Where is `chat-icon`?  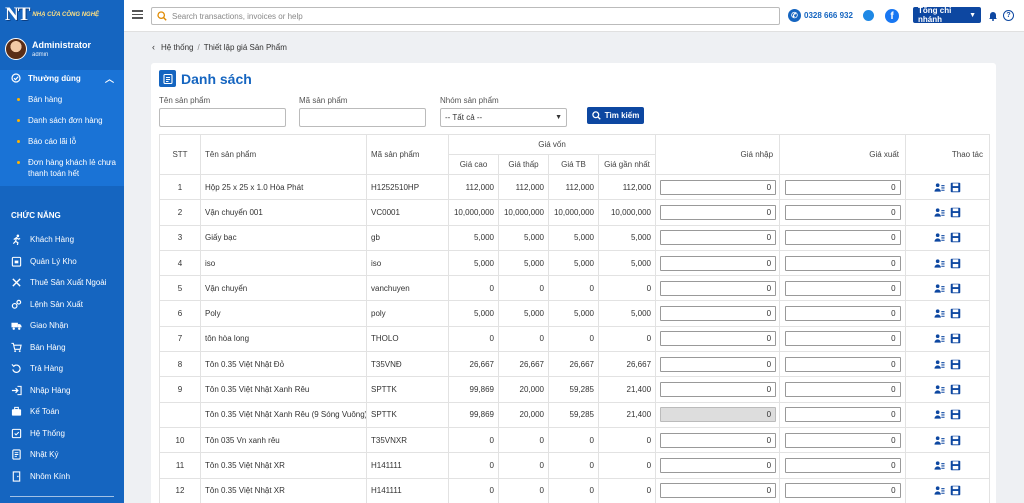
chat-icon is located at coordinates (868, 15).